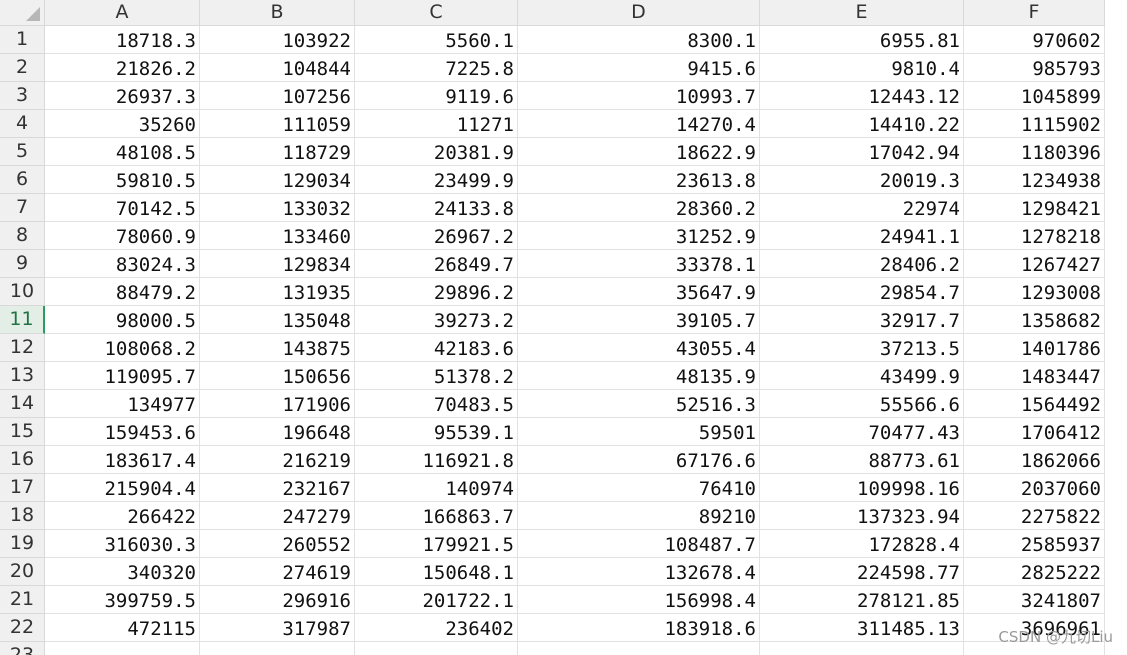 This screenshot has width=1127, height=655. What do you see at coordinates (122, 544) in the screenshot?
I see `cell-a19: 316030.3` at bounding box center [122, 544].